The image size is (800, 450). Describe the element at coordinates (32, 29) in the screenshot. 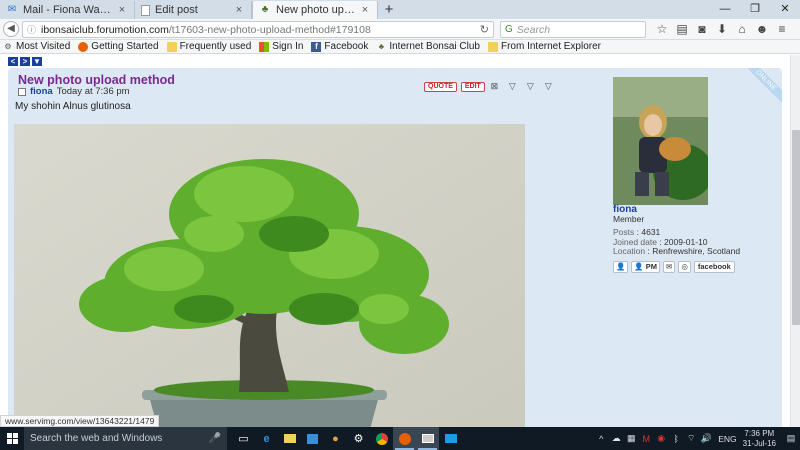

I see `info-icon: ⓘ` at that location.